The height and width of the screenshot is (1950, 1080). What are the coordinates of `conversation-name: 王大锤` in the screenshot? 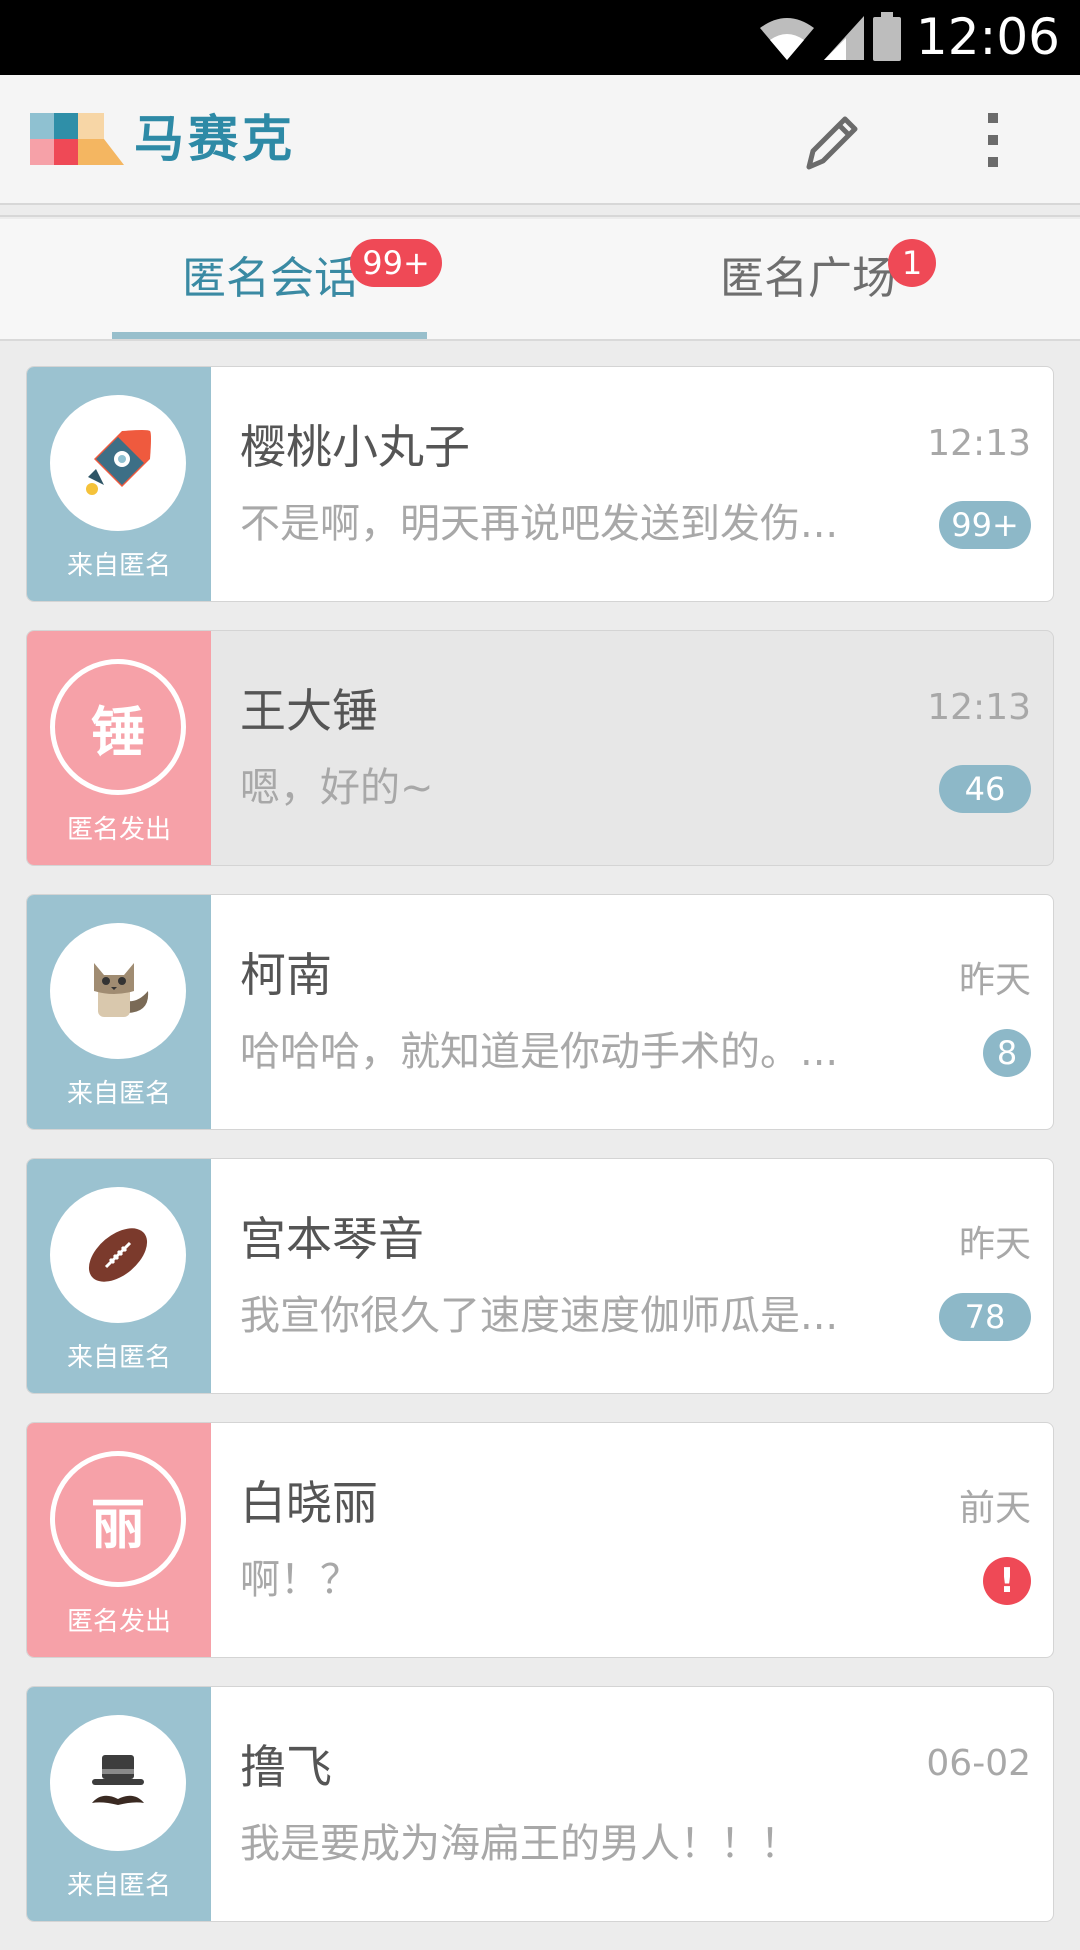 It's located at (309, 711).